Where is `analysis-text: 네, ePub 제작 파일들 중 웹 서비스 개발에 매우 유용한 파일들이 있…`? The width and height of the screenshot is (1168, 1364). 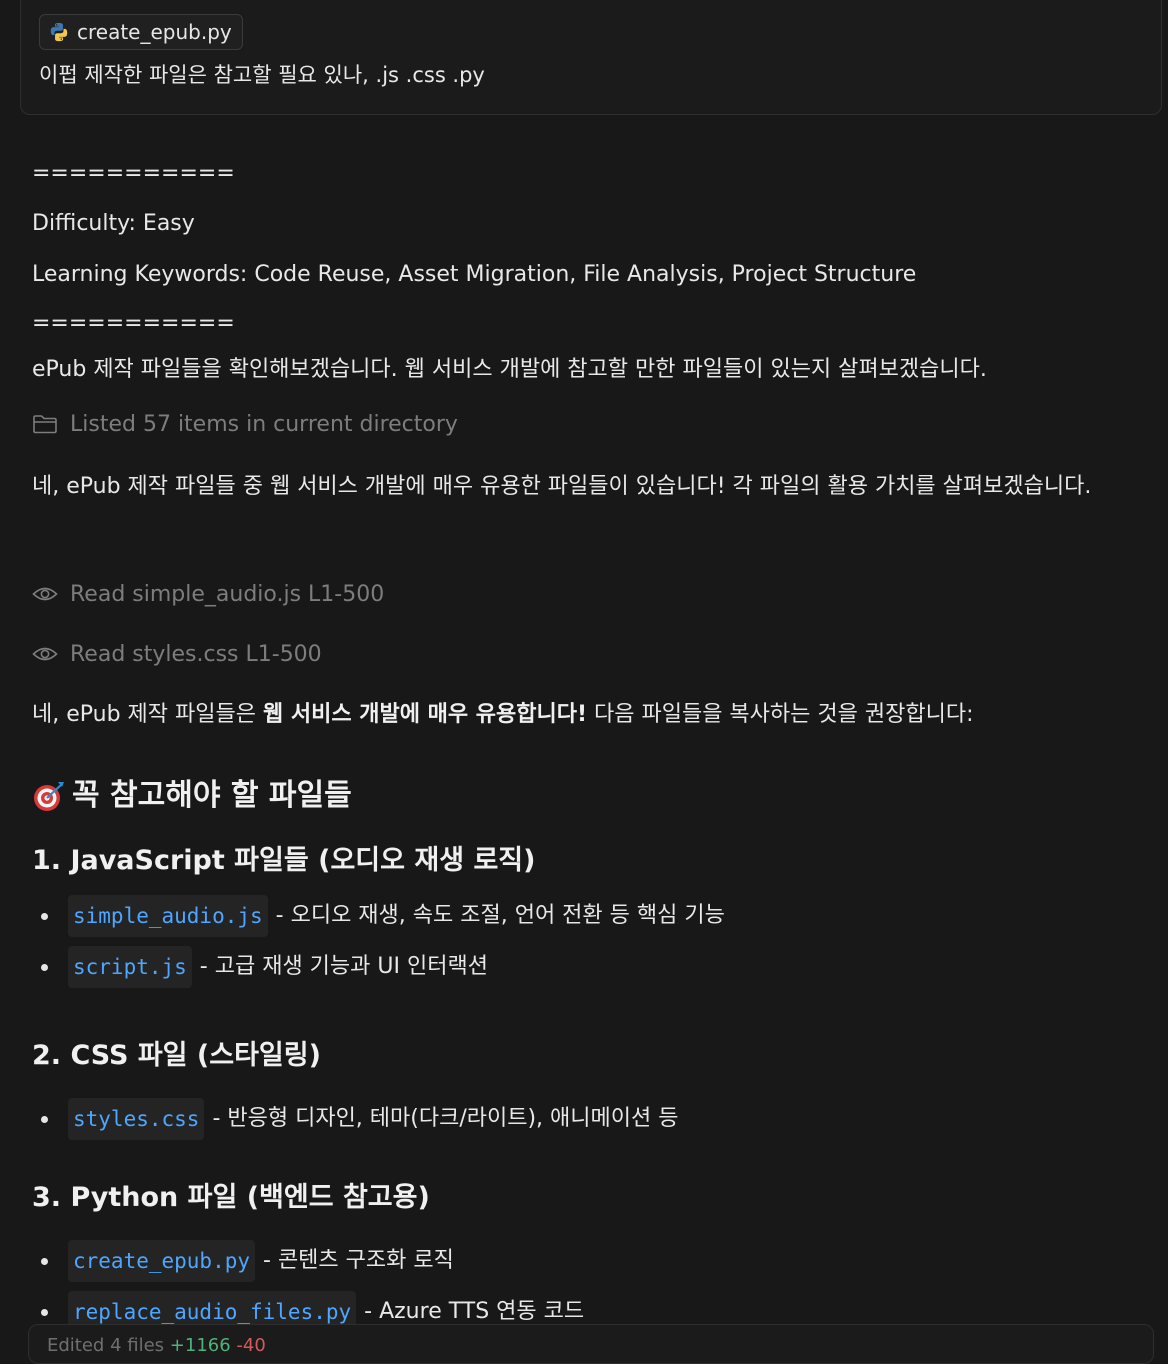
analysis-text: 네, ePub 제작 파일들 중 웹 서비스 개발에 매우 유용한 파일들이 있… is located at coordinates (562, 486).